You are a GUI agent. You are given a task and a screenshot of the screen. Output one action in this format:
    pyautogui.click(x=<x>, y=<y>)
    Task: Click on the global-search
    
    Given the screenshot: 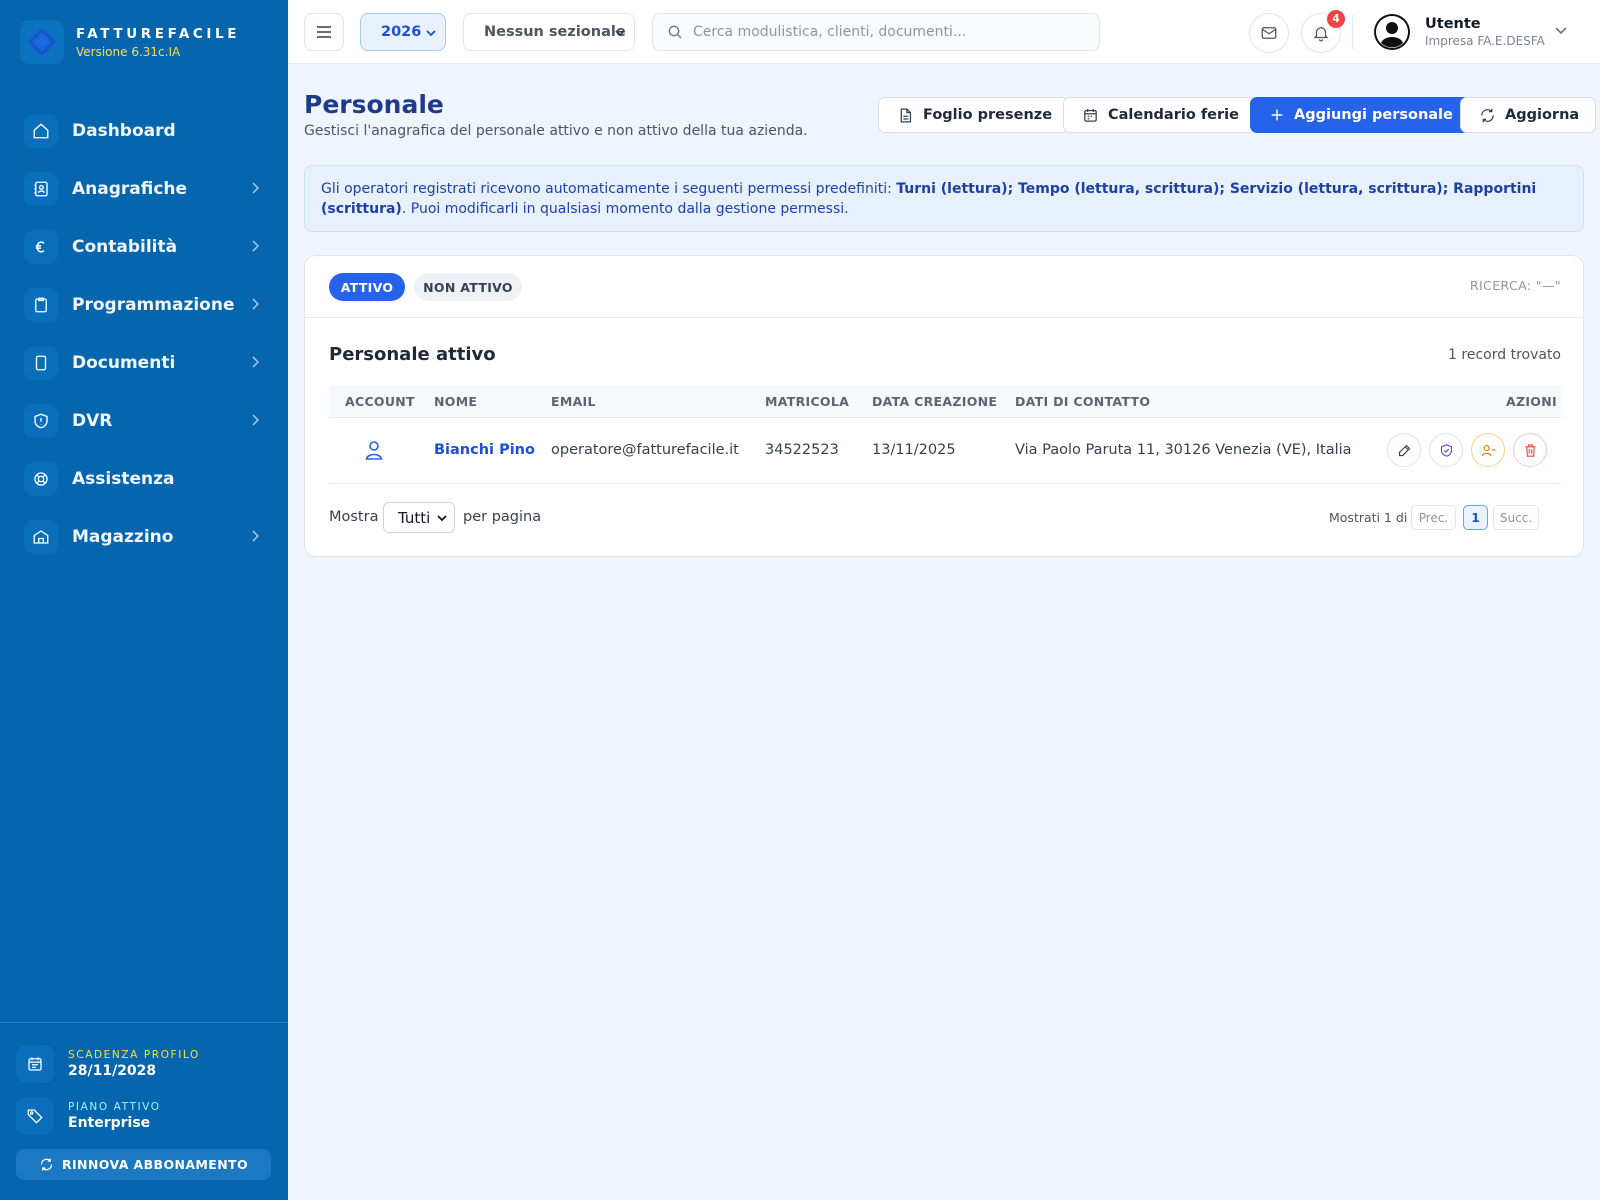 What is the action you would take?
    pyautogui.click(x=876, y=32)
    